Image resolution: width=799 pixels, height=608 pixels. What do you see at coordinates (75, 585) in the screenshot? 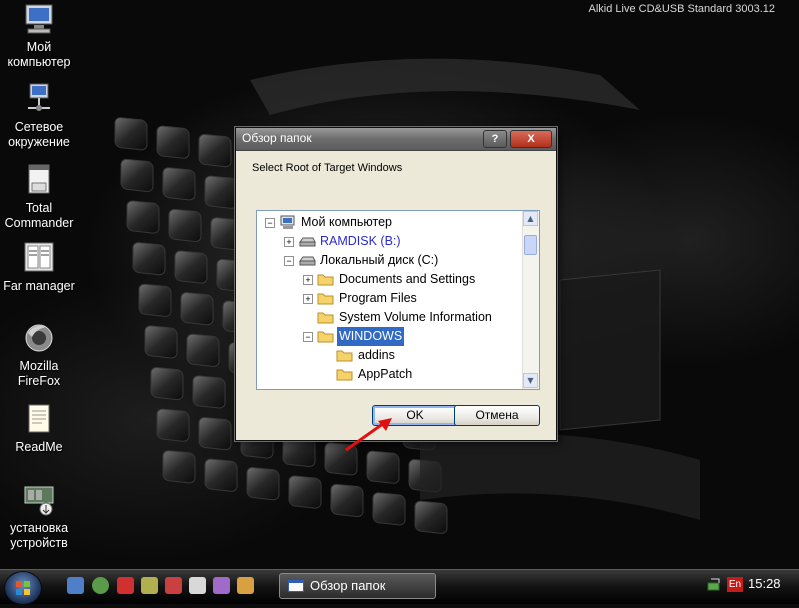
I see `quicklaunch-desktop-icon` at bounding box center [75, 585].